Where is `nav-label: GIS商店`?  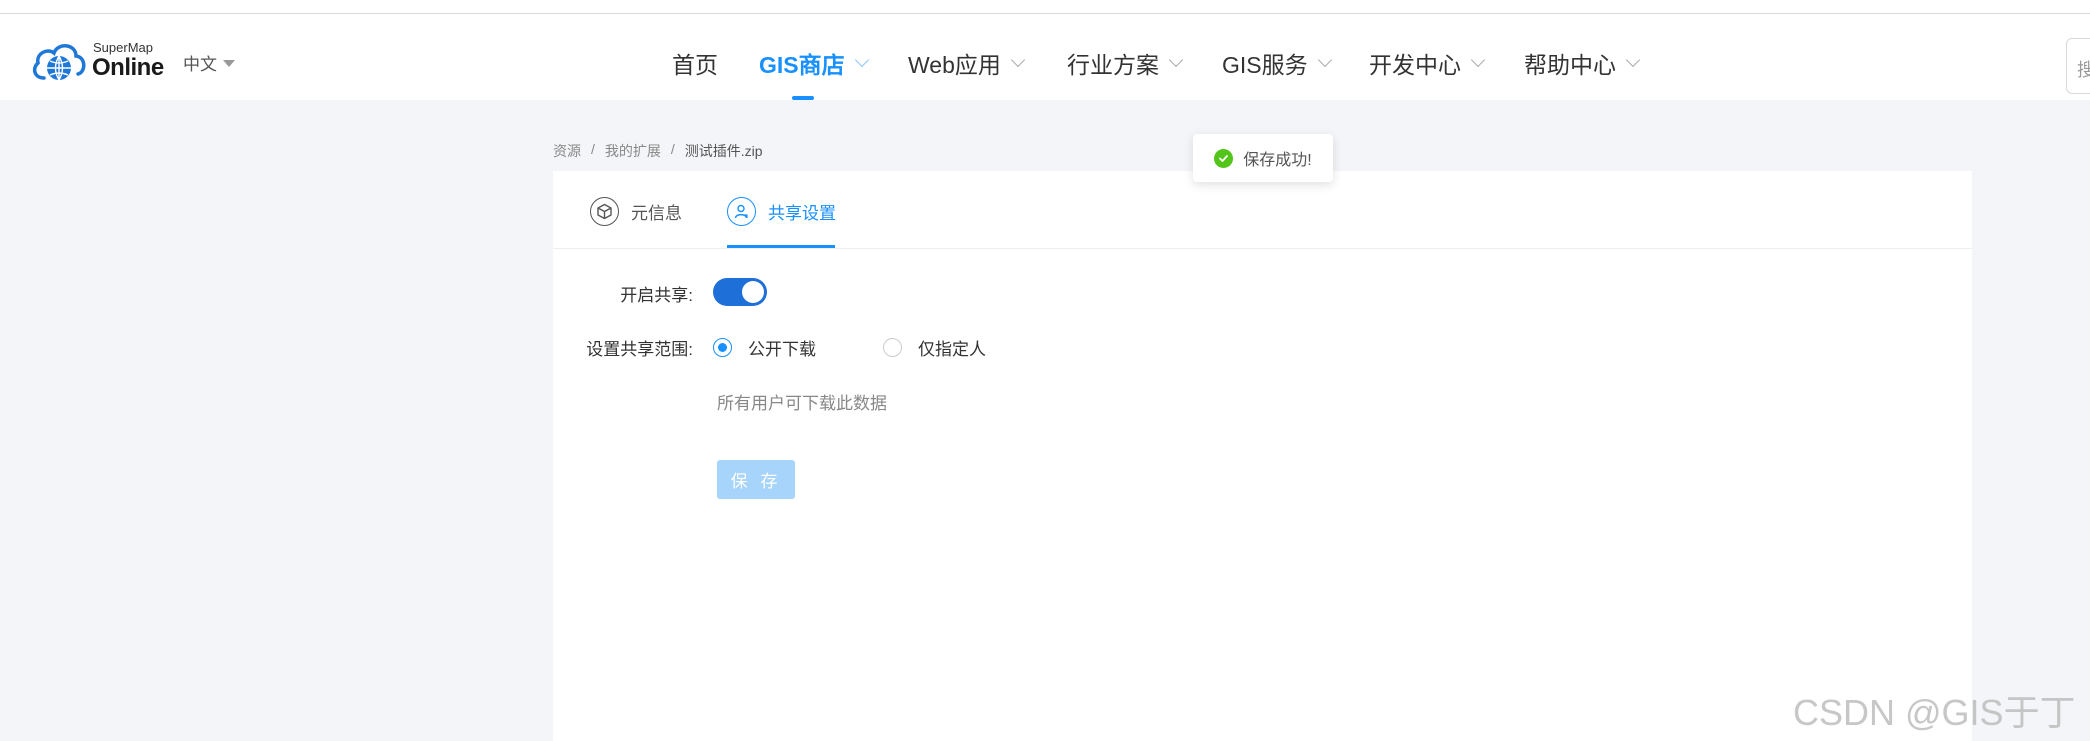 nav-label: GIS商店 is located at coordinates (802, 65).